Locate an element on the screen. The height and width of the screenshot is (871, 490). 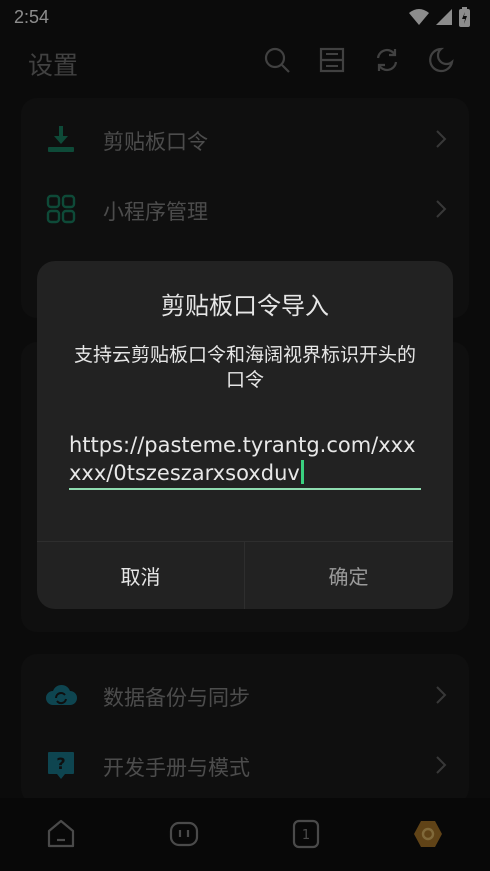
bot-icon is located at coordinates (184, 834).